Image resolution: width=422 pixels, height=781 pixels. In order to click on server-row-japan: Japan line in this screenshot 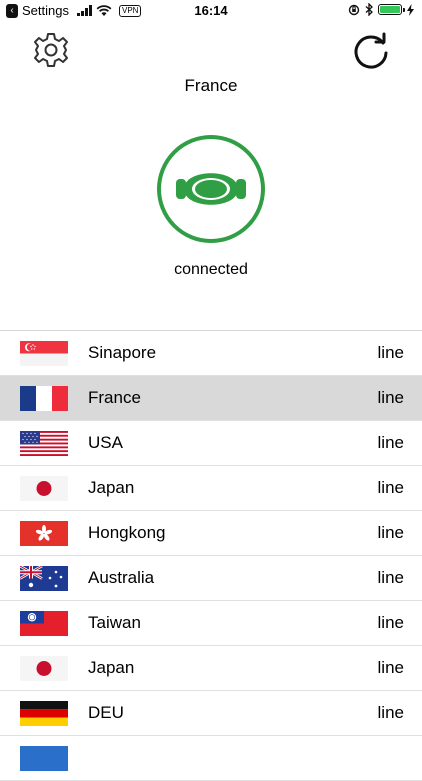, I will do `click(211, 488)`.